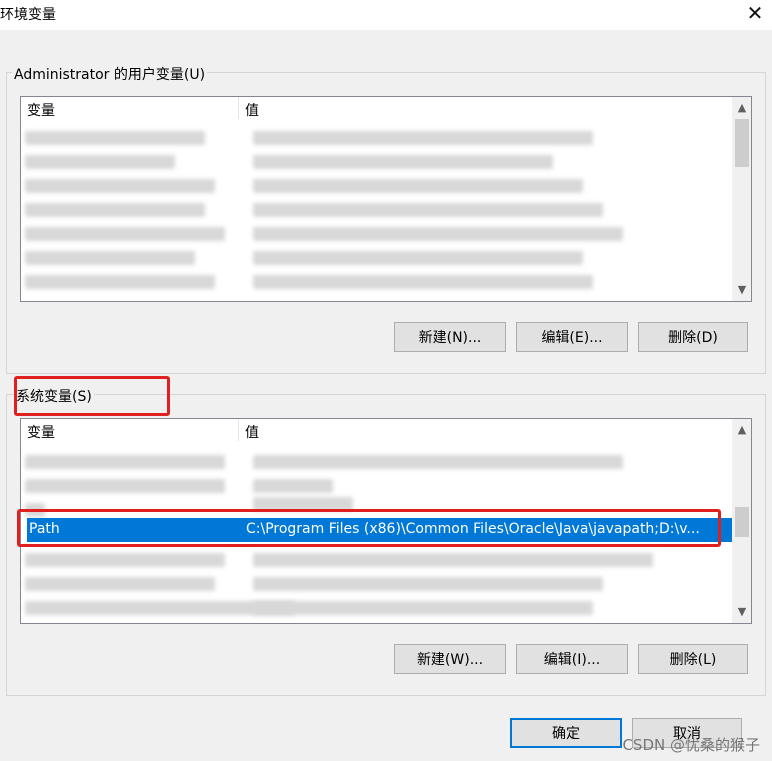 This screenshot has width=772, height=761. Describe the element at coordinates (386, 430) in the screenshot. I see `system-vars-header: 变量 值` at that location.